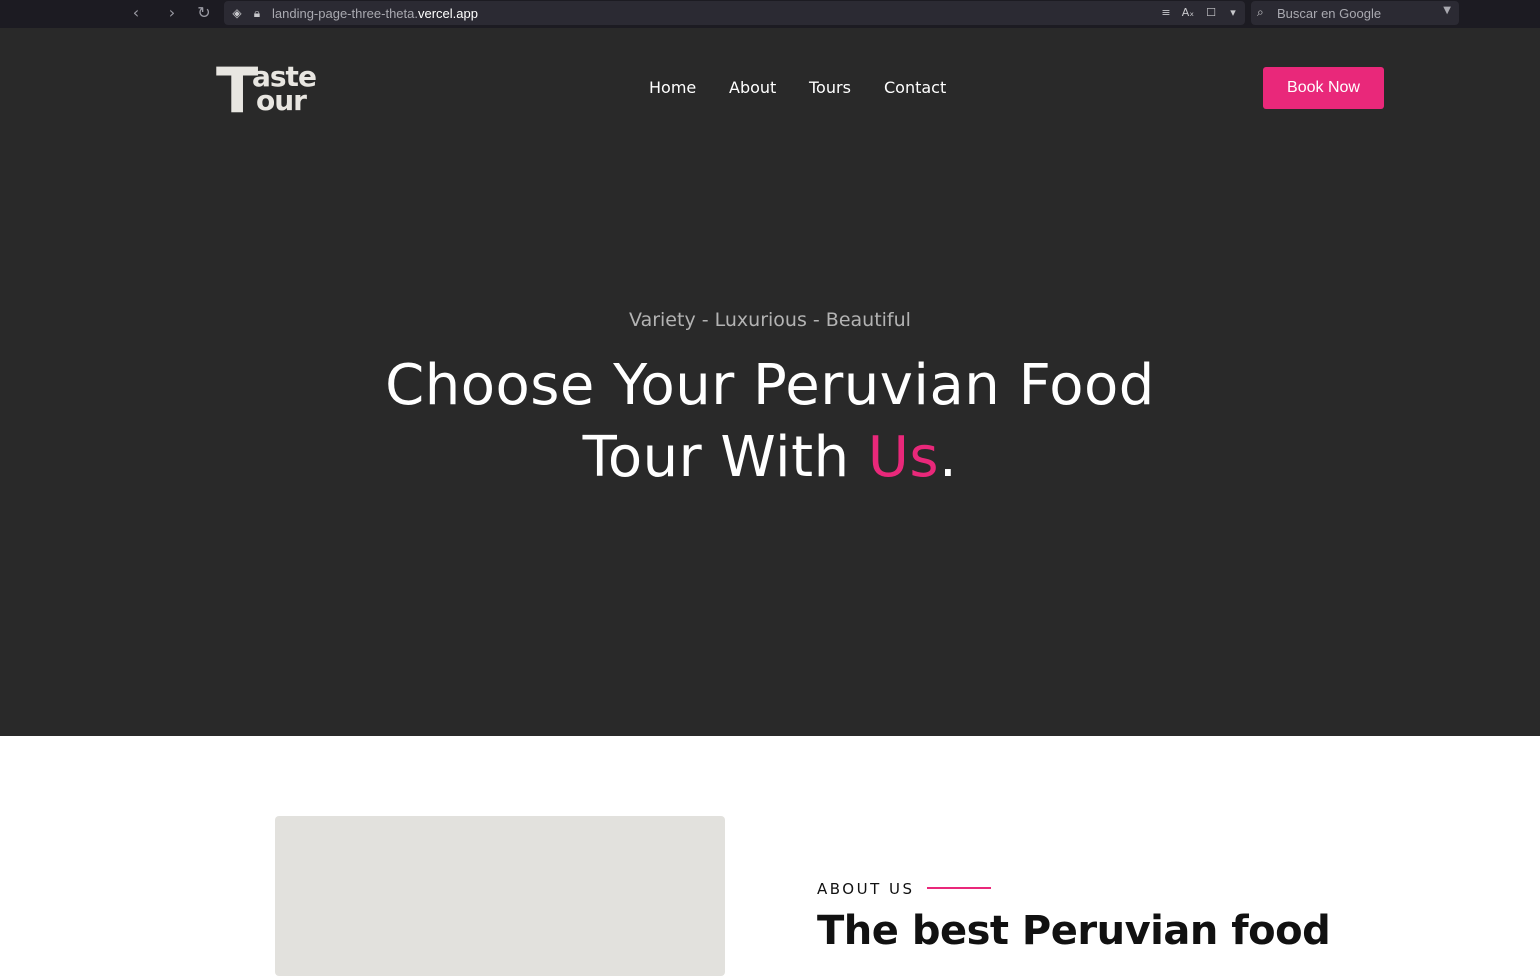 Image resolution: width=1540 pixels, height=976 pixels. I want to click on hero-headline: Choose Your Peruvian Food Tour With Us., so click(770, 422).